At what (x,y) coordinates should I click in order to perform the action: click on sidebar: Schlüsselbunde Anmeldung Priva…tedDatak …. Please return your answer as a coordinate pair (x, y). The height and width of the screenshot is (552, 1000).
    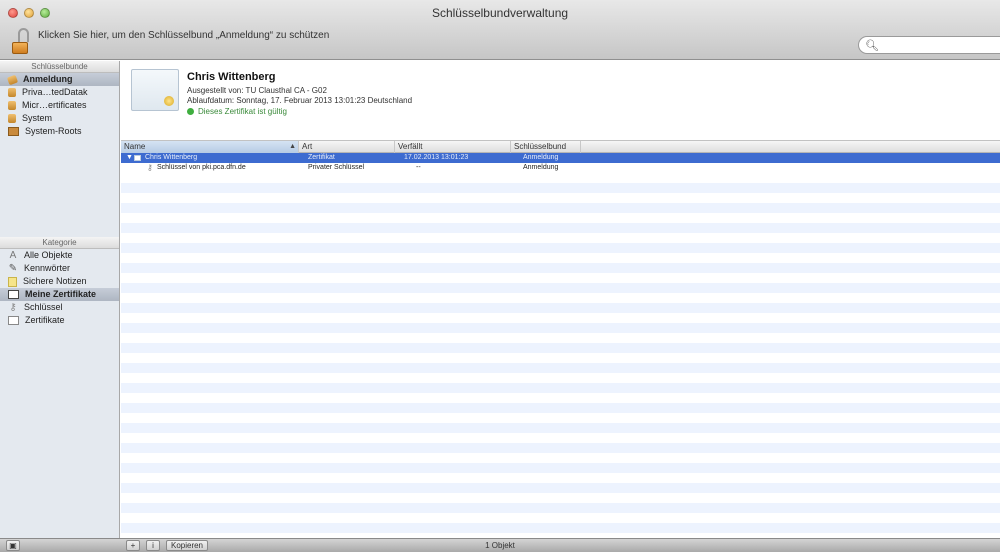
    Looking at the image, I should click on (60, 299).